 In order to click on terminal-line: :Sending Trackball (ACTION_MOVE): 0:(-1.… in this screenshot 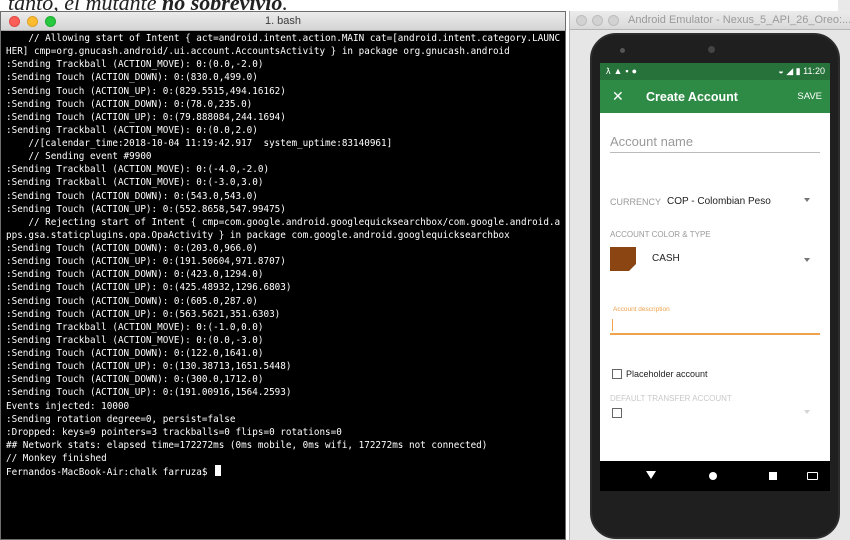, I will do `click(135, 327)`.